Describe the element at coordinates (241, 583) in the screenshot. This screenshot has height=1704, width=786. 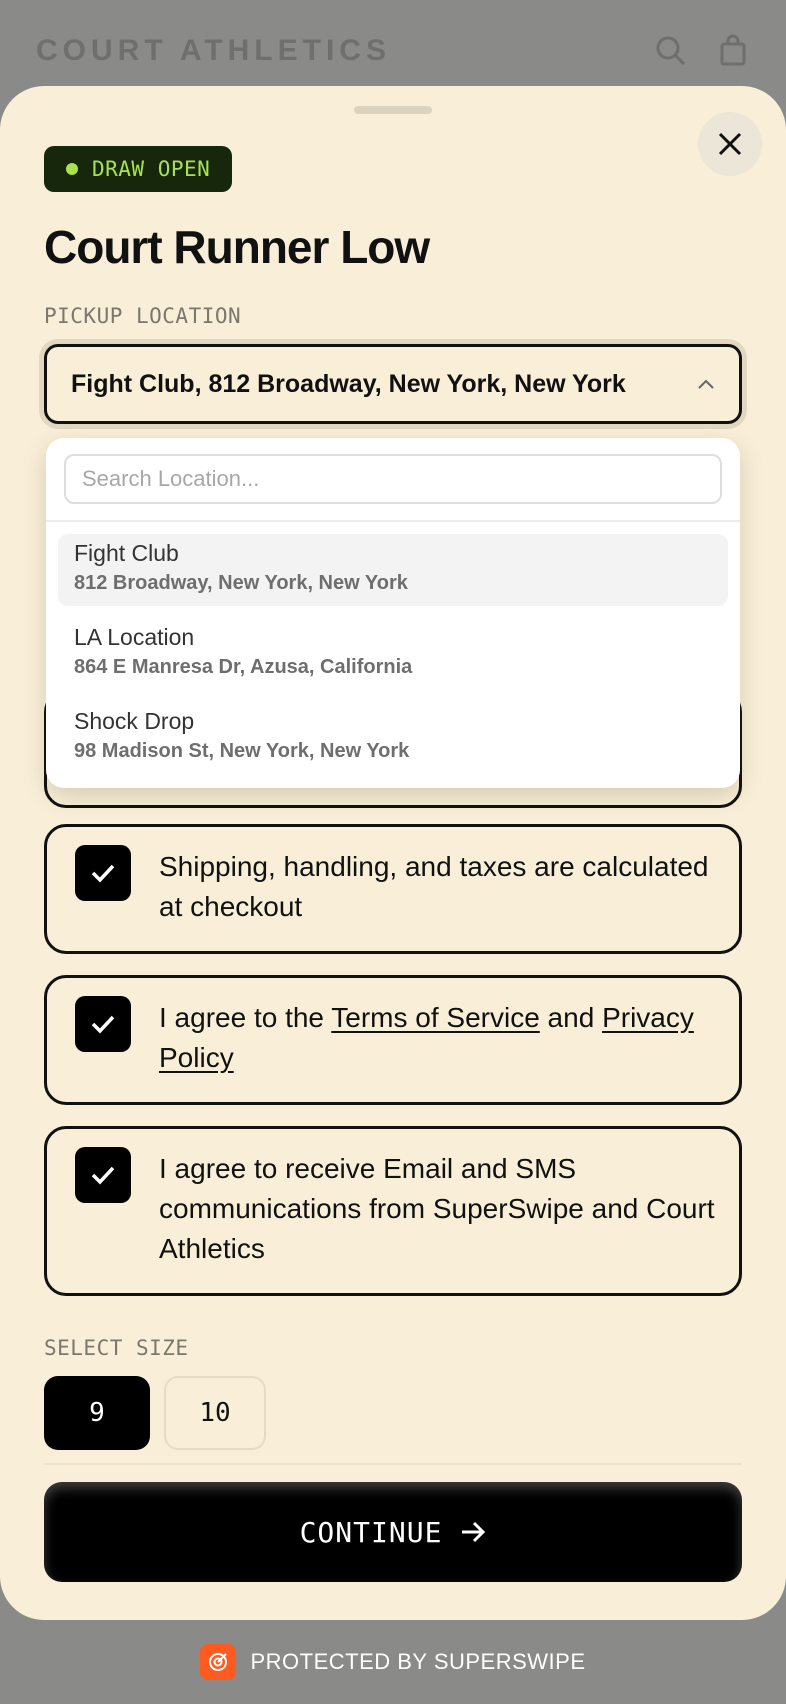
I see `location-option-address: 812 Broadway, New York, New York` at that location.